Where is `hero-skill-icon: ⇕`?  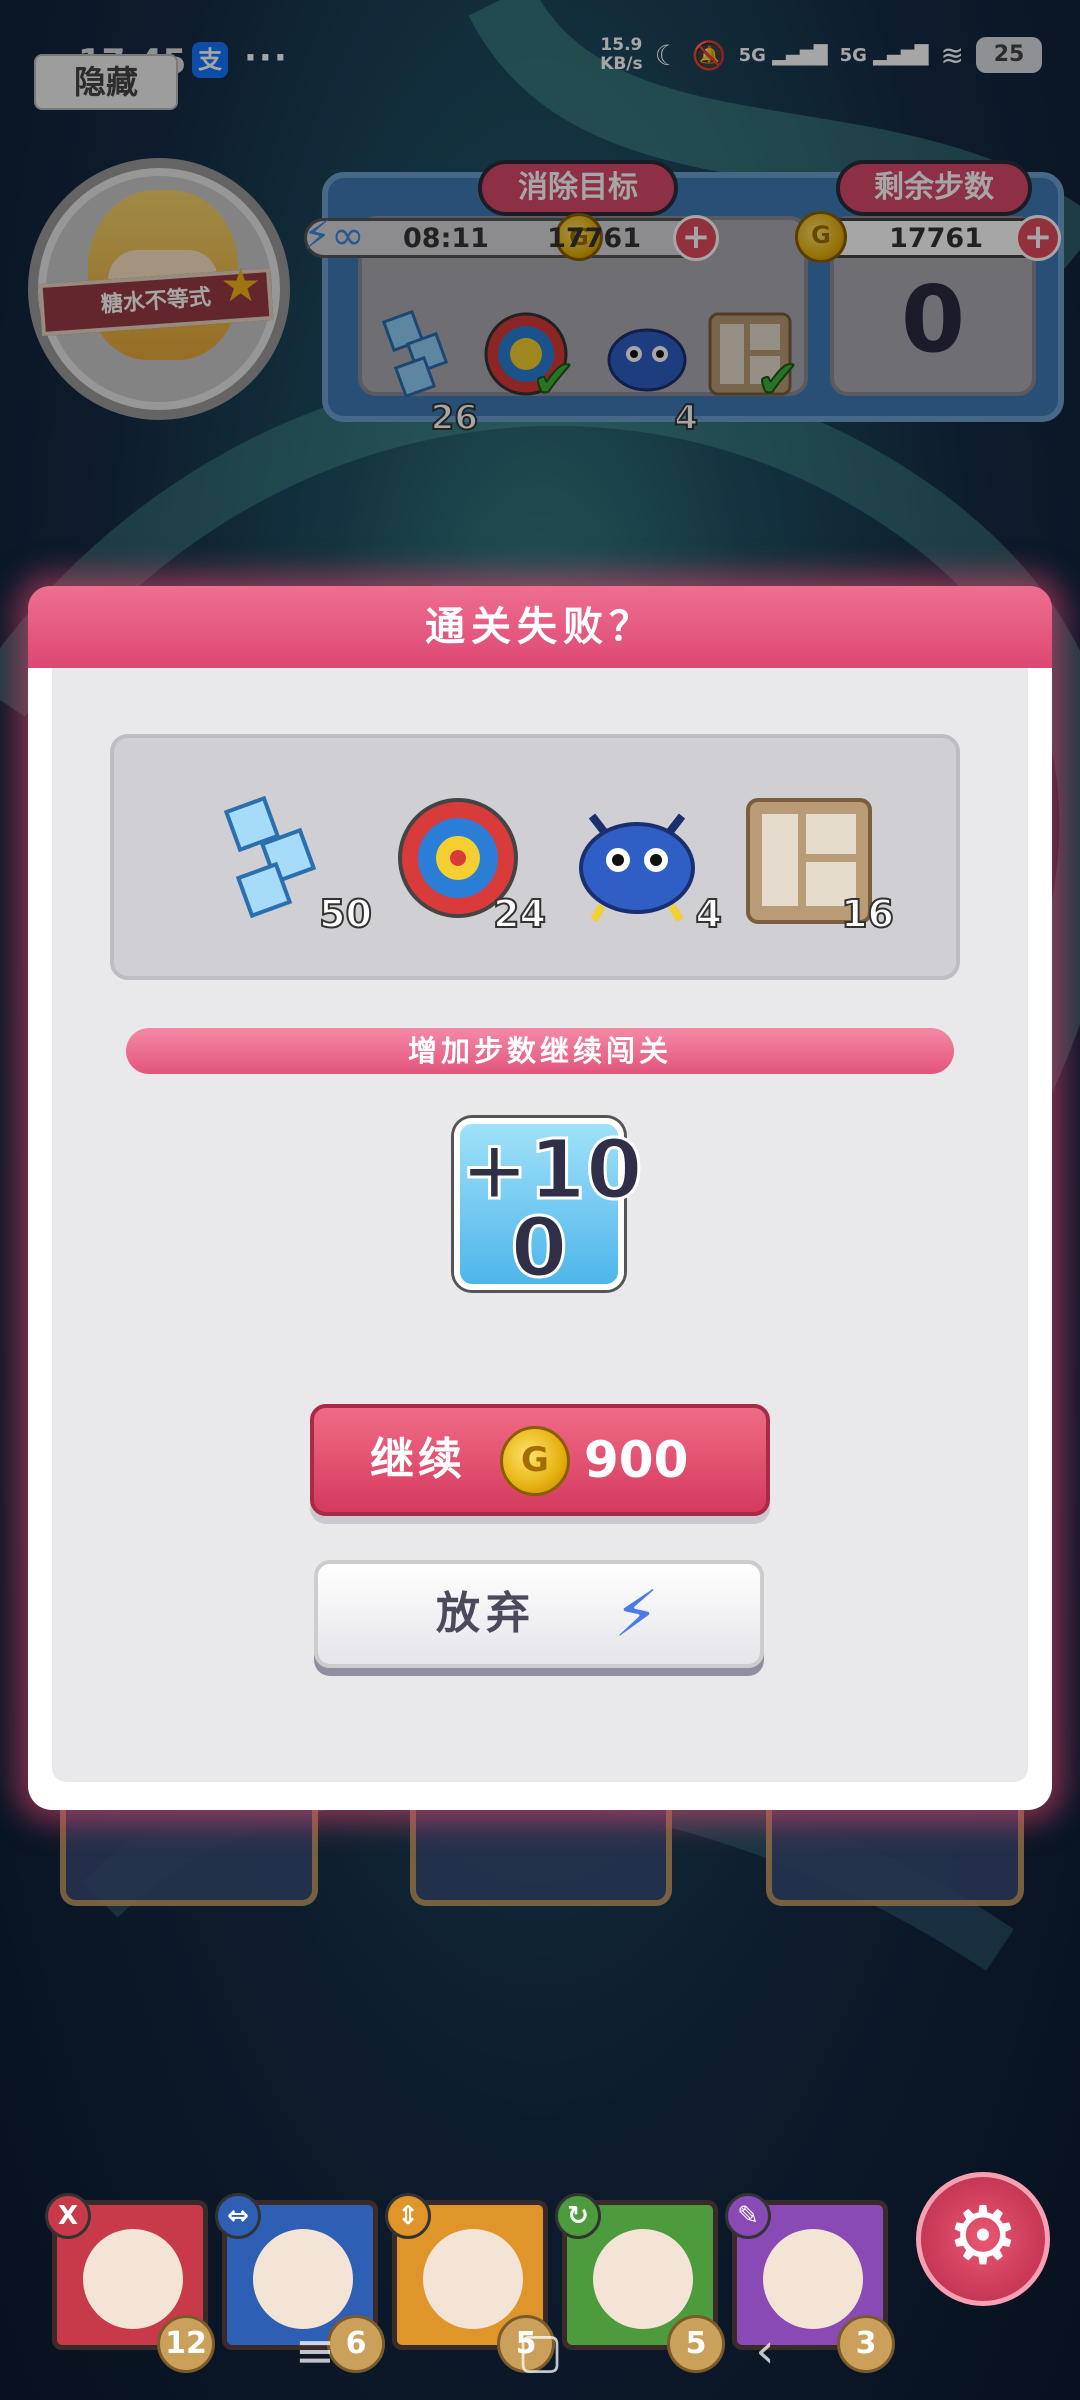 hero-skill-icon: ⇕ is located at coordinates (408, 2216).